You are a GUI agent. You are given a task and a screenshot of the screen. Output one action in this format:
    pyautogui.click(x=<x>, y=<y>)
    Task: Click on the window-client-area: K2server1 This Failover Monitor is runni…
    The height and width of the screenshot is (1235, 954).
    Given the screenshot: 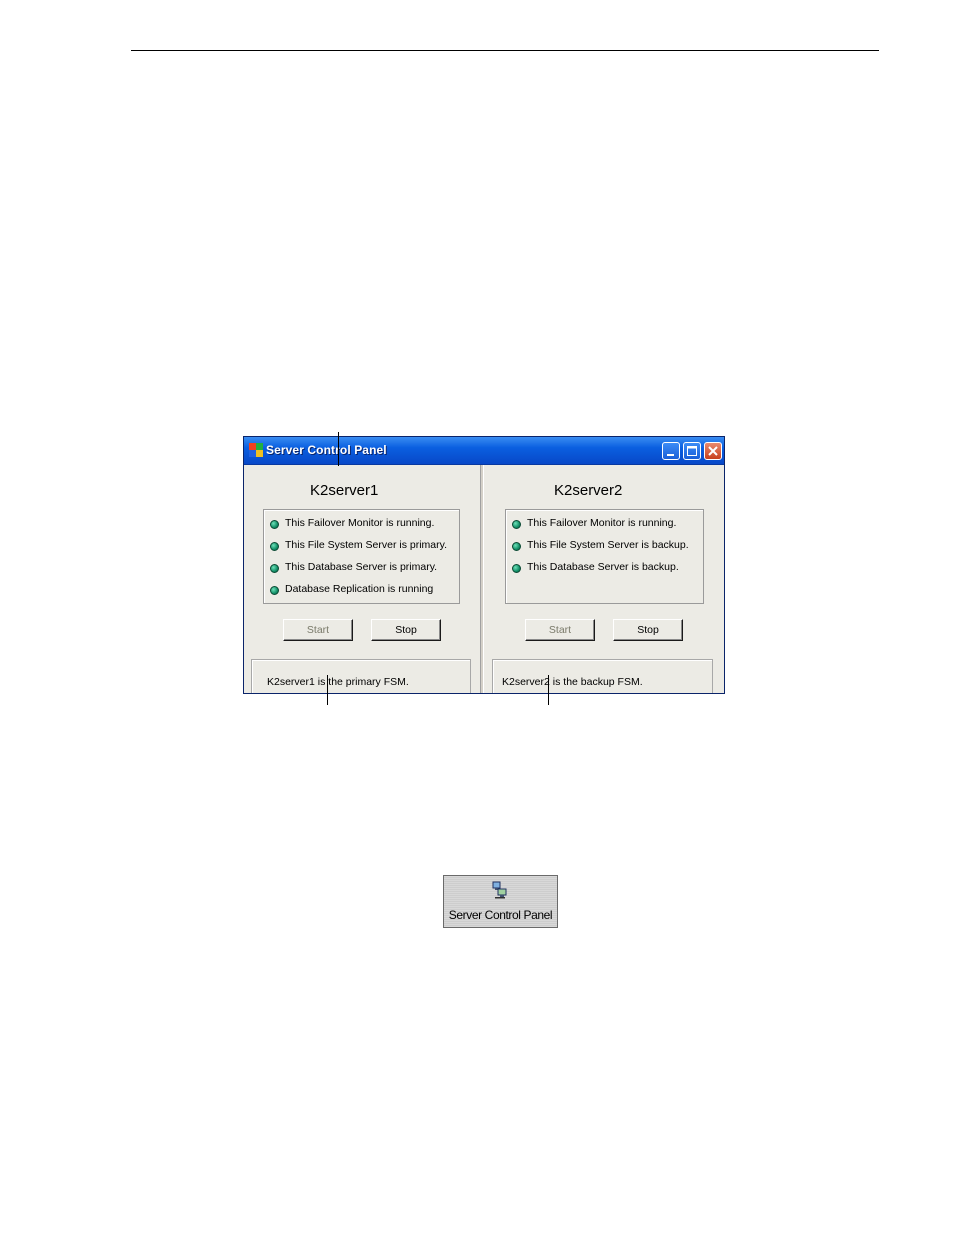 What is the action you would take?
    pyautogui.click(x=484, y=579)
    